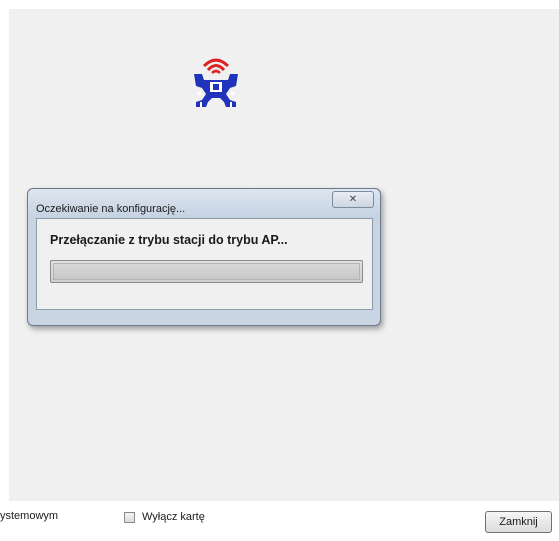  I want to click on disable-card-option: Wyłącz kartę, so click(164, 517).